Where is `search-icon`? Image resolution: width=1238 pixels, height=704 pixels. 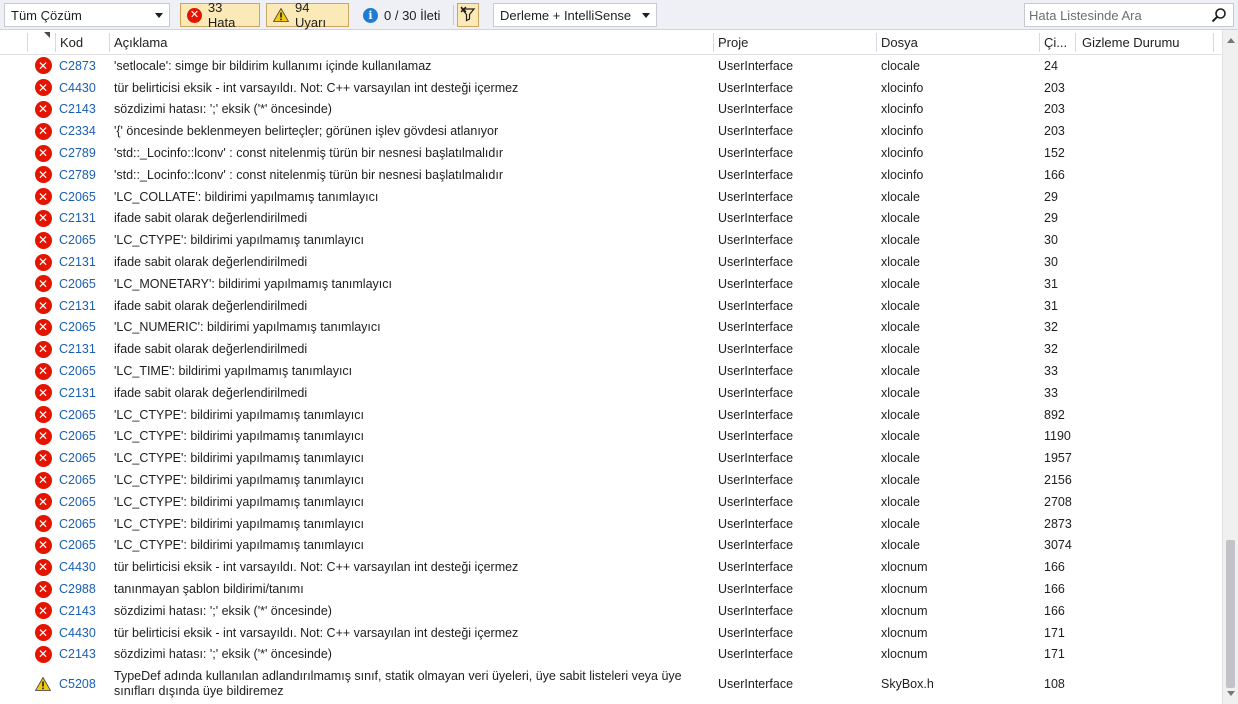
search-icon is located at coordinates (1219, 16).